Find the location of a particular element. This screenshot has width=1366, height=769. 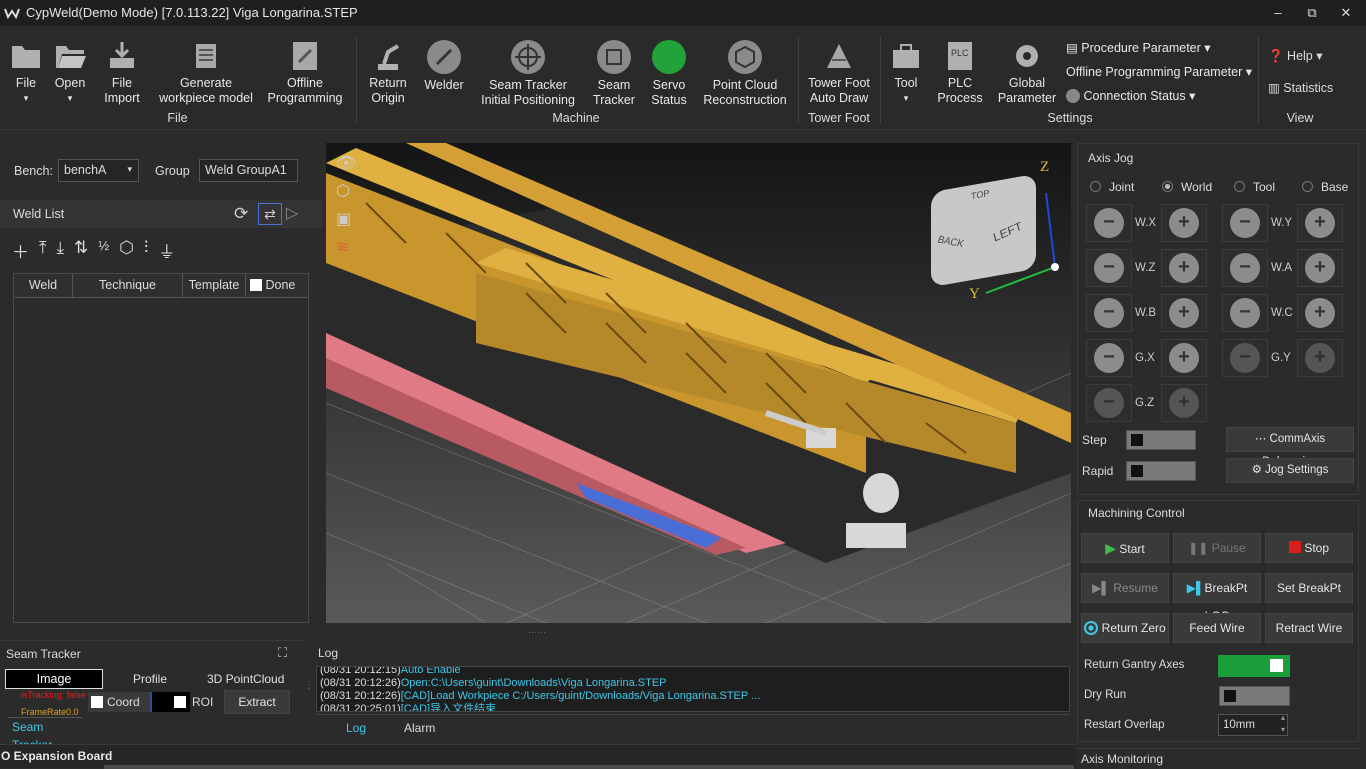

file-import-button: File Import is located at coordinates (122, 73).